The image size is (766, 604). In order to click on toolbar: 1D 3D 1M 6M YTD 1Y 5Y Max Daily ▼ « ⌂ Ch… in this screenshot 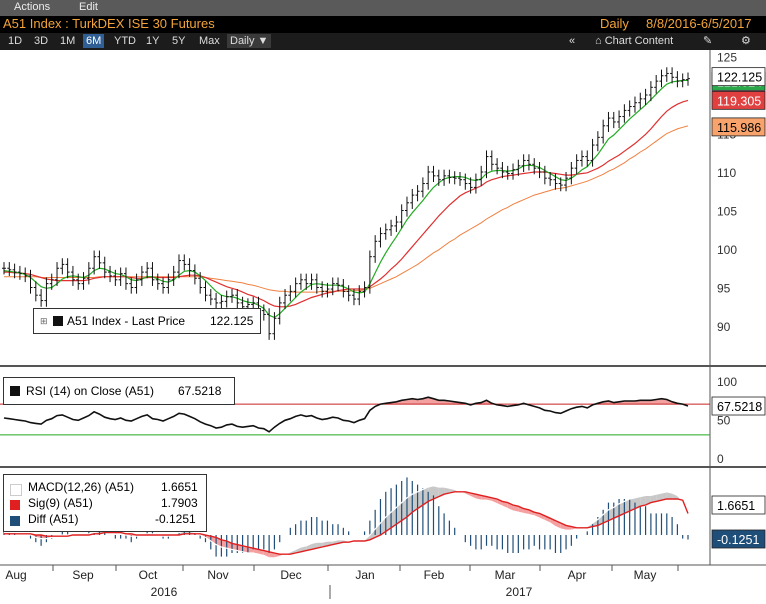, I will do `click(383, 41)`.